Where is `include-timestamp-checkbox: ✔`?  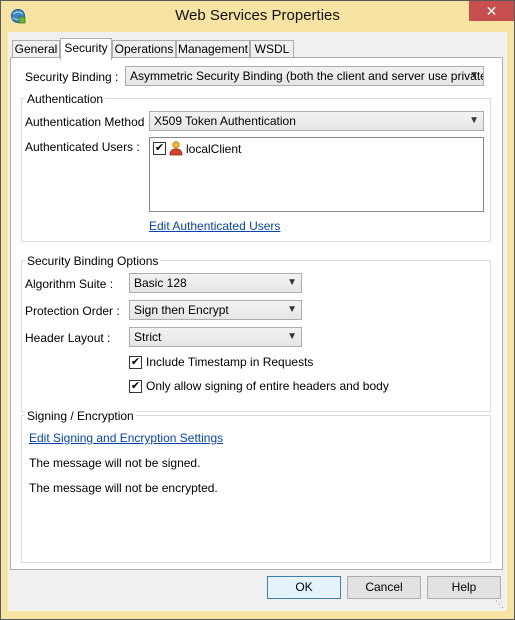 include-timestamp-checkbox: ✔ is located at coordinates (135, 362).